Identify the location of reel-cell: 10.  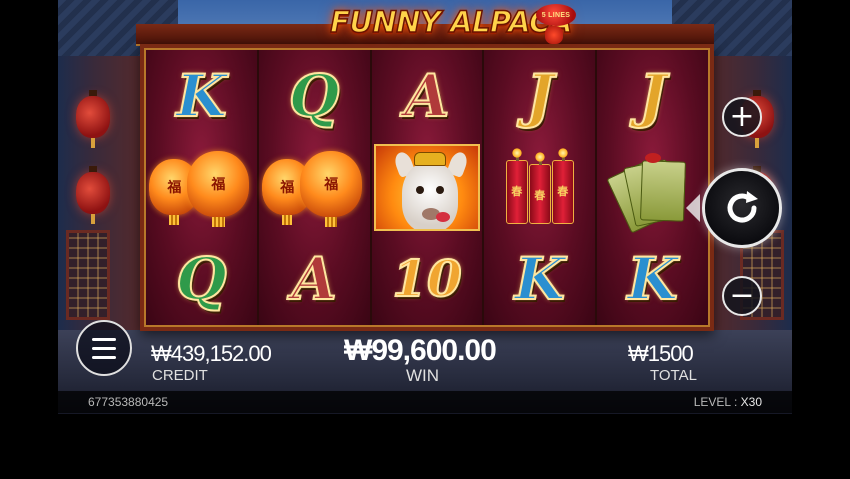
(427, 279).